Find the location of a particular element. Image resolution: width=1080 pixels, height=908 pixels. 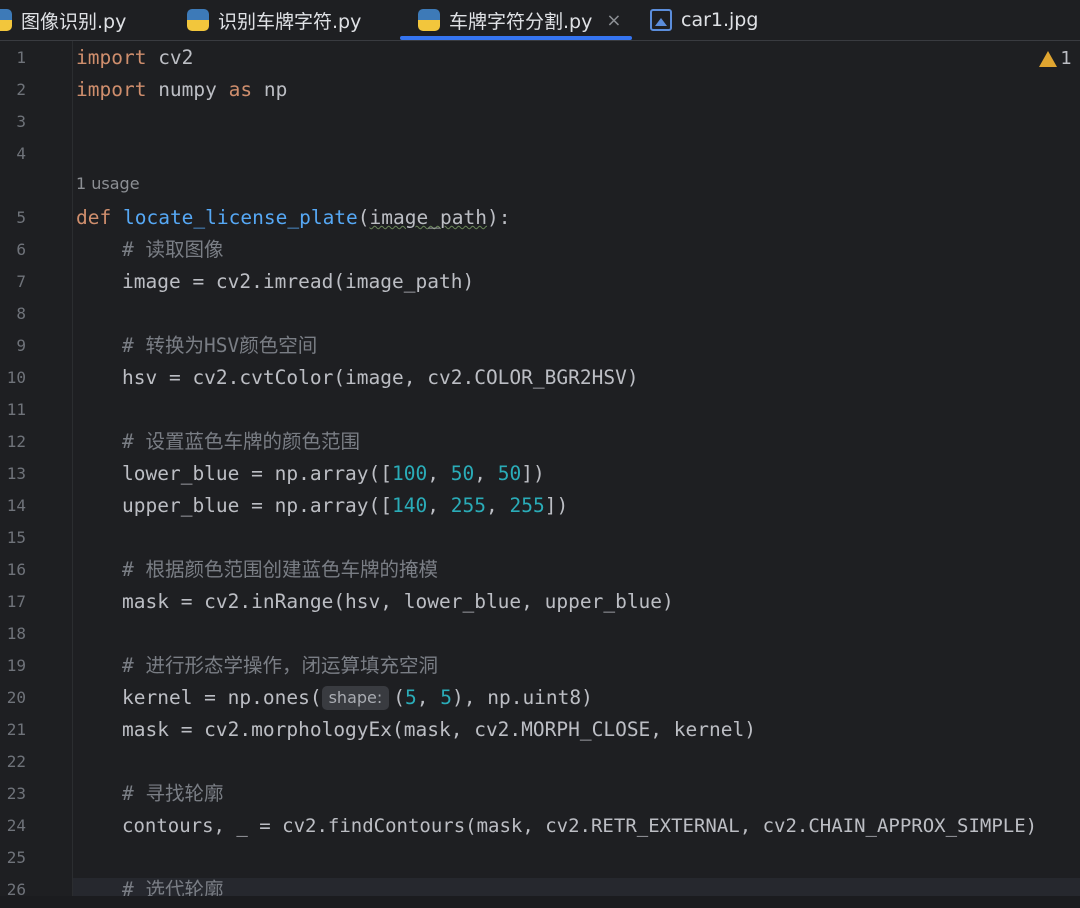

code-line: 22 is located at coordinates (540, 762).